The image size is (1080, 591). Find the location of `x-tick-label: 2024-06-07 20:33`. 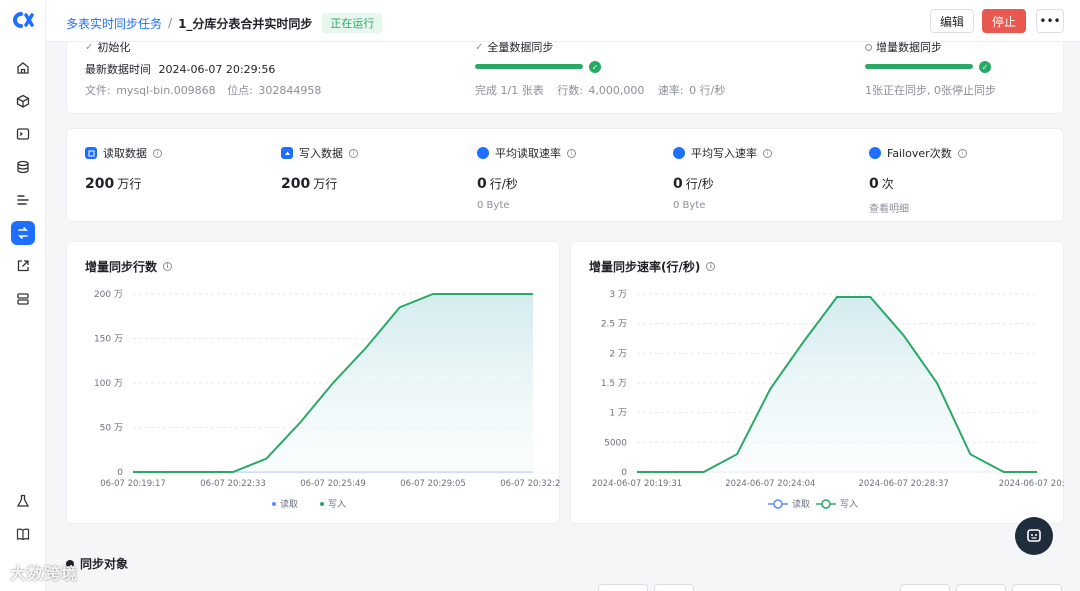

x-tick-label: 2024-06-07 20:33 is located at coordinates (1032, 484).